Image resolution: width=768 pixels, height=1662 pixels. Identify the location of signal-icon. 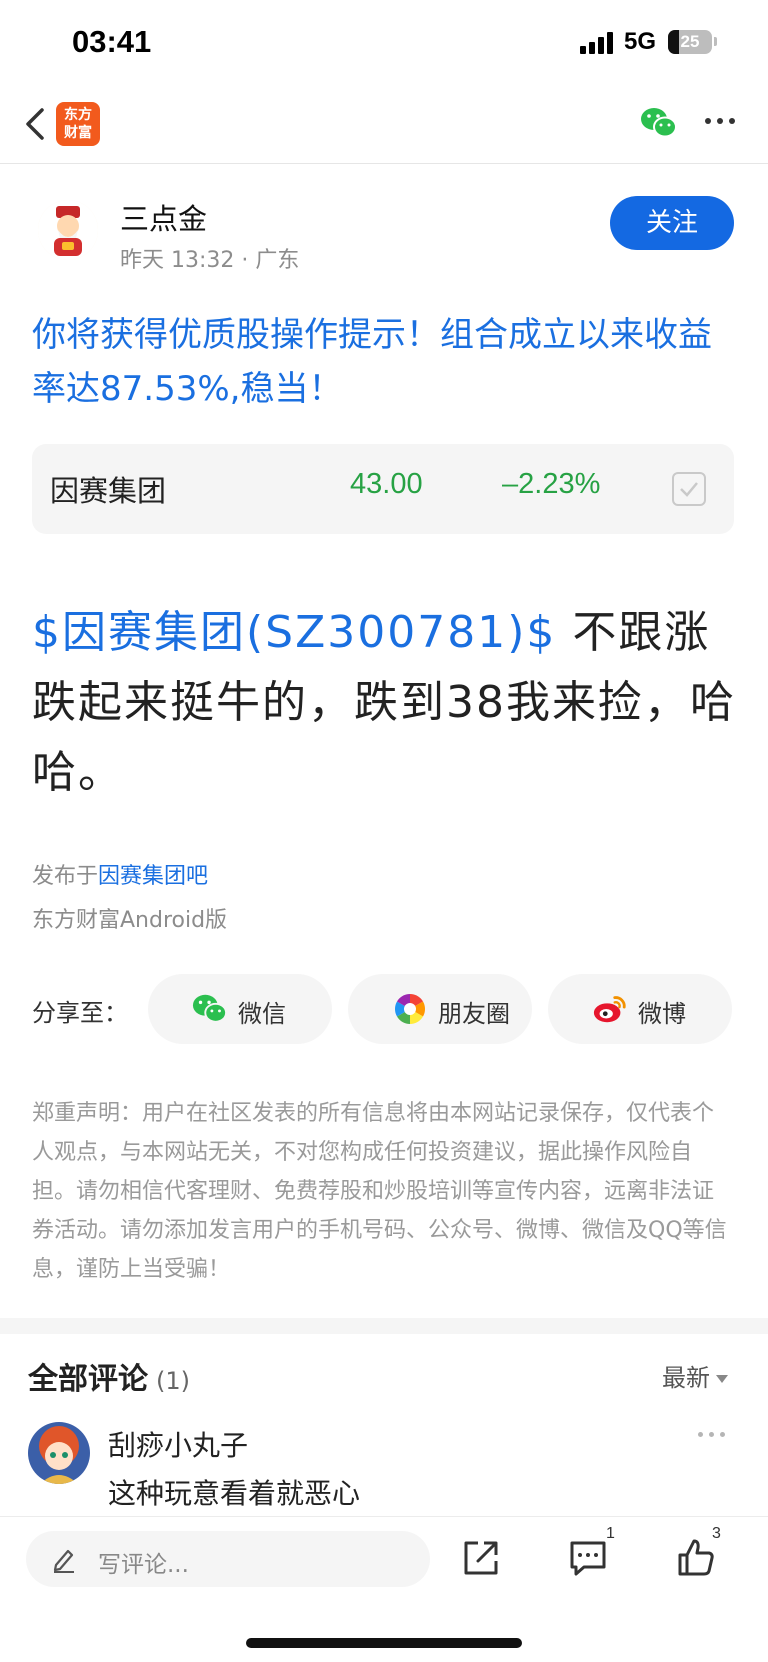
(598, 43).